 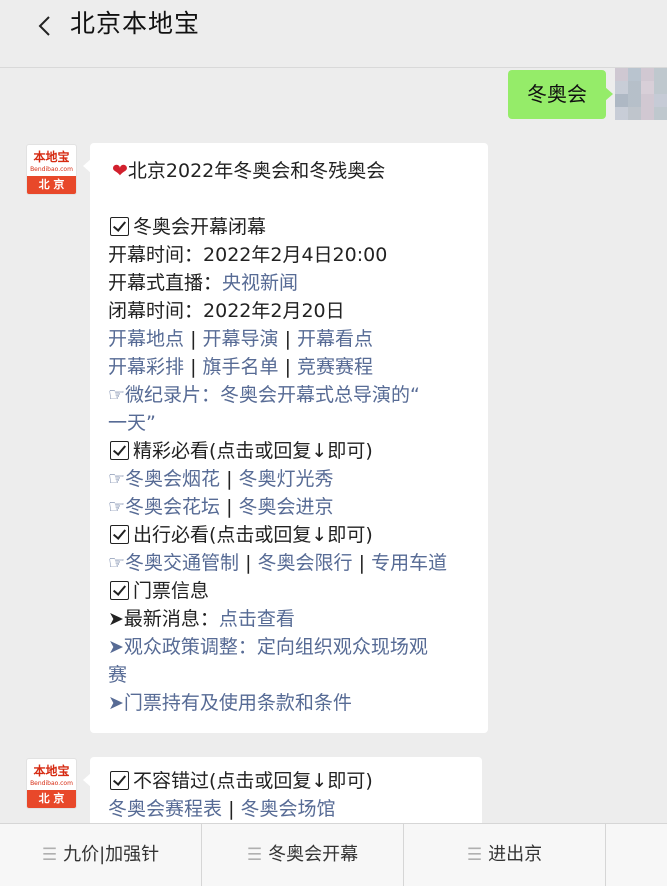 I want to click on link-traffic-control: ☞冬奥交通管制, so click(x=173, y=563).